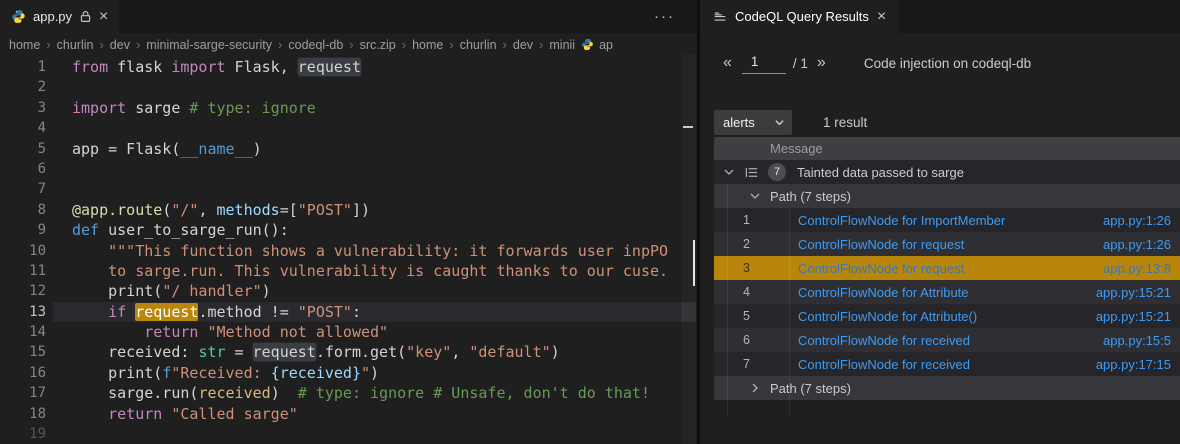 The image size is (1180, 444). Describe the element at coordinates (746, 316) in the screenshot. I see `step-number: 5` at that location.